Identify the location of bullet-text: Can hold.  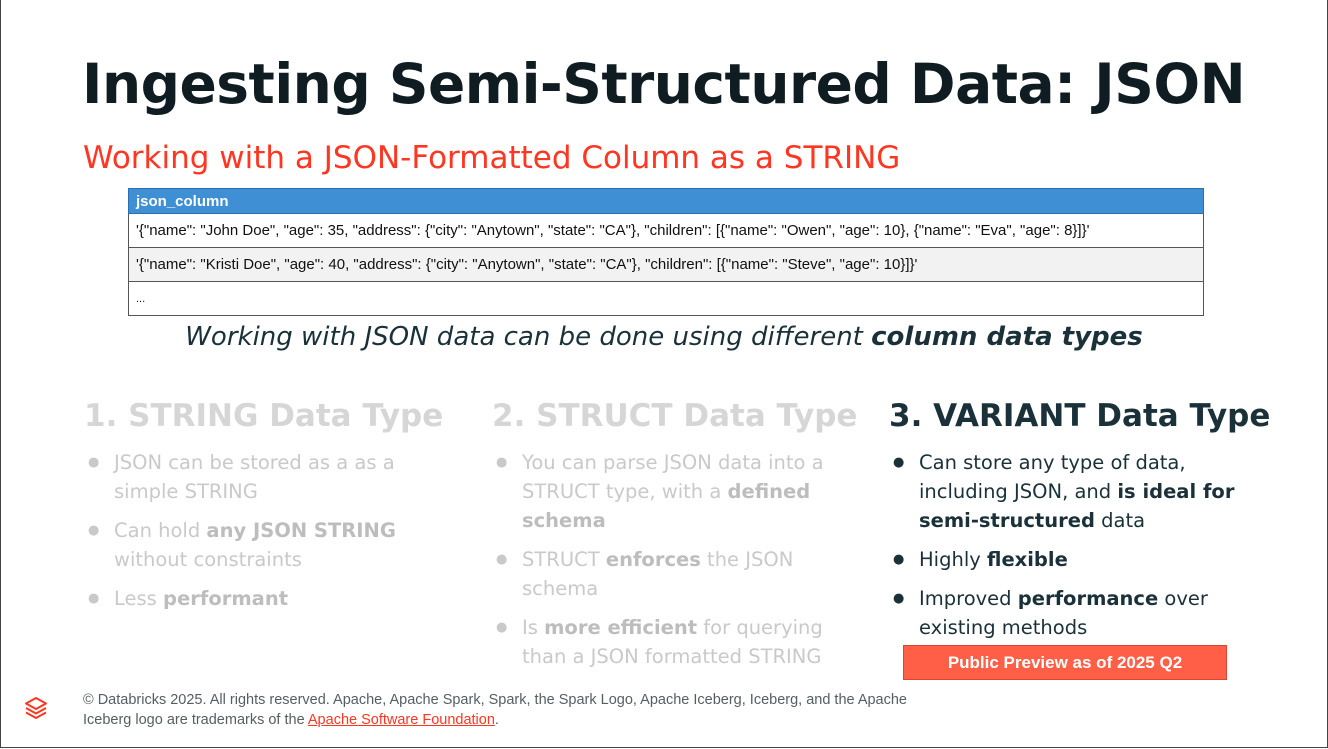
(160, 530).